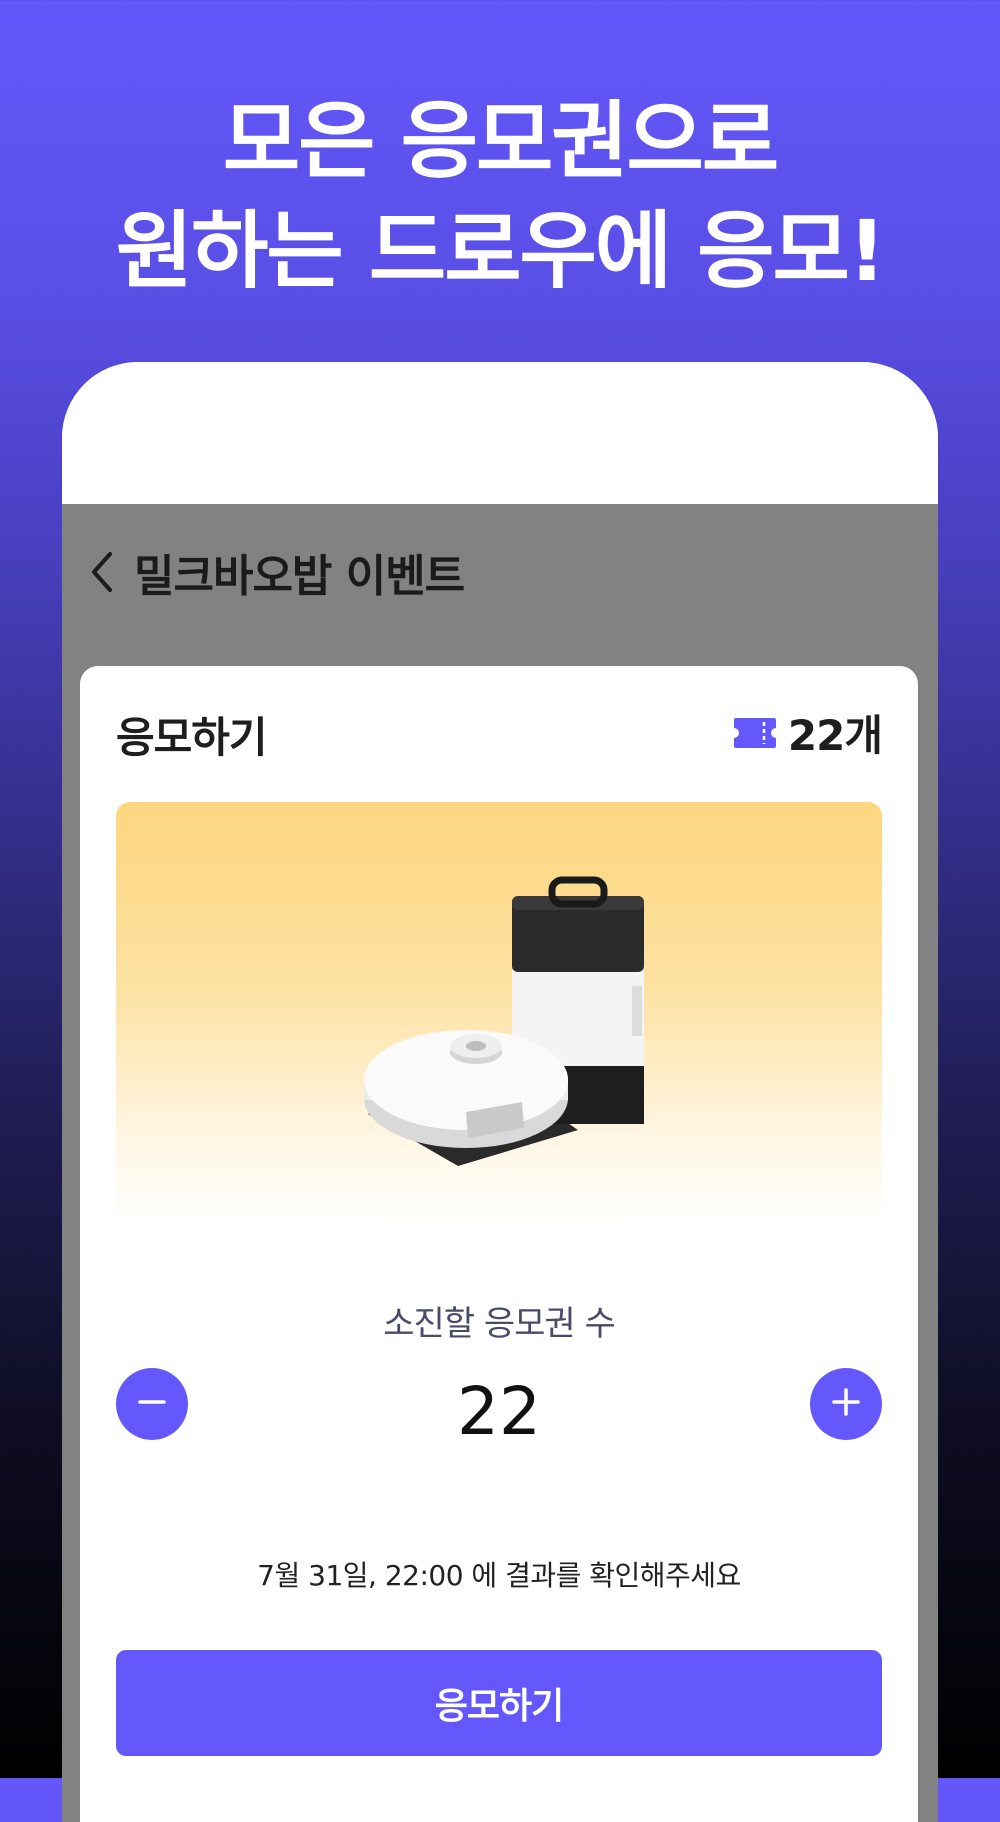 This screenshot has height=1822, width=1000. I want to click on ticket-balance: 22개, so click(807, 732).